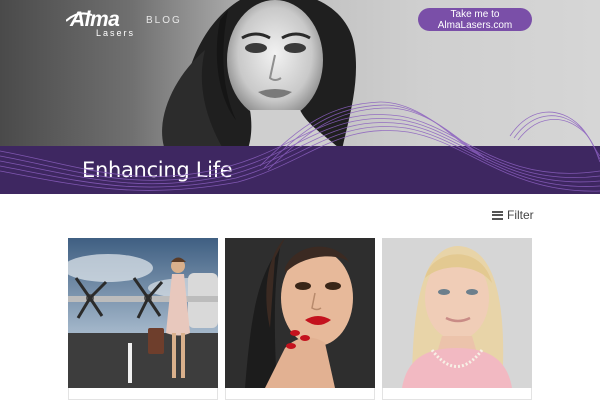  Describe the element at coordinates (497, 215) in the screenshot. I see `menu-icon` at that location.